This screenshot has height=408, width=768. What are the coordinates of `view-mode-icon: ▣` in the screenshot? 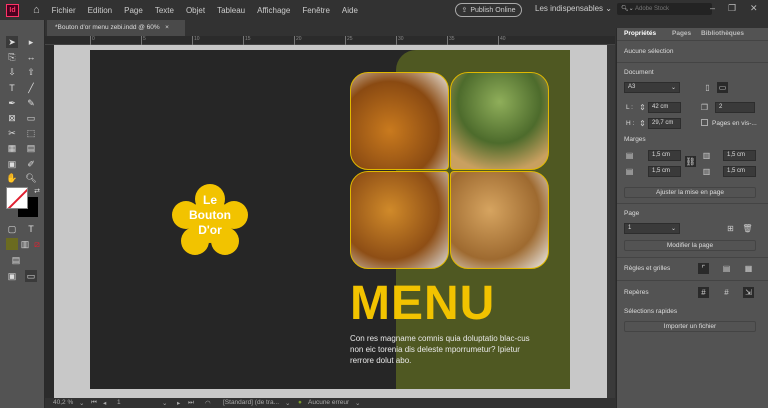 It's located at (12, 276).